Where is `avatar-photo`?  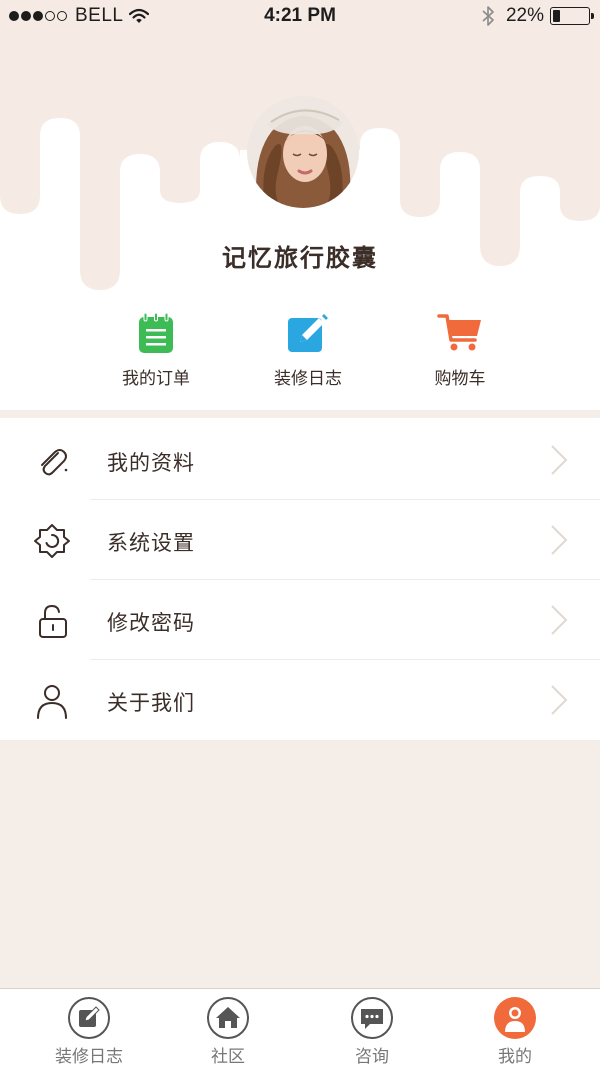 avatar-photo is located at coordinates (303, 152).